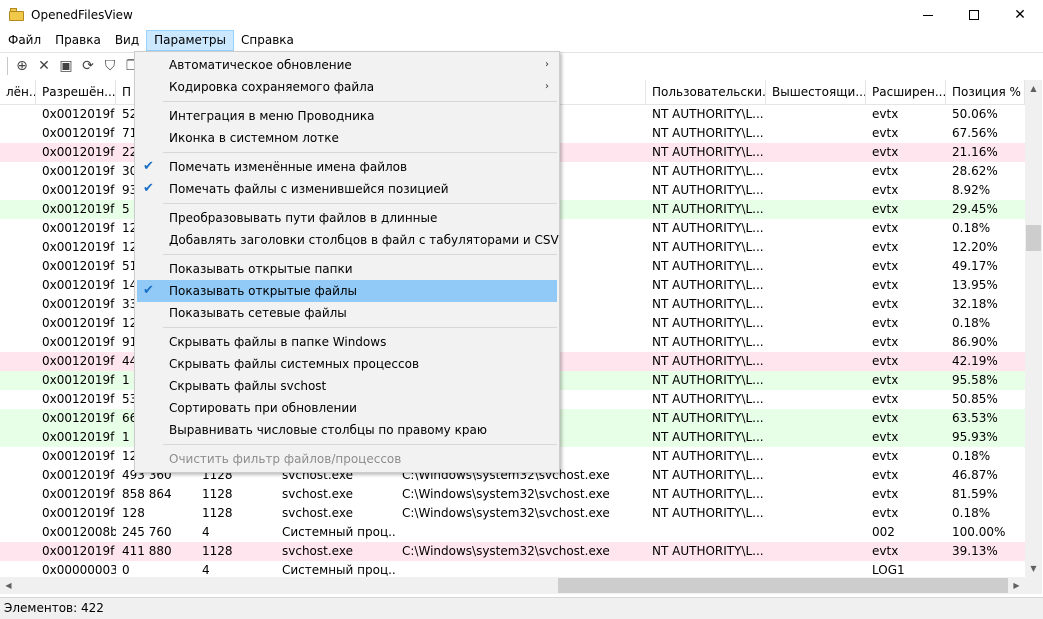  What do you see at coordinates (147, 532) in the screenshot?
I see `table-cell: 245 760` at bounding box center [147, 532].